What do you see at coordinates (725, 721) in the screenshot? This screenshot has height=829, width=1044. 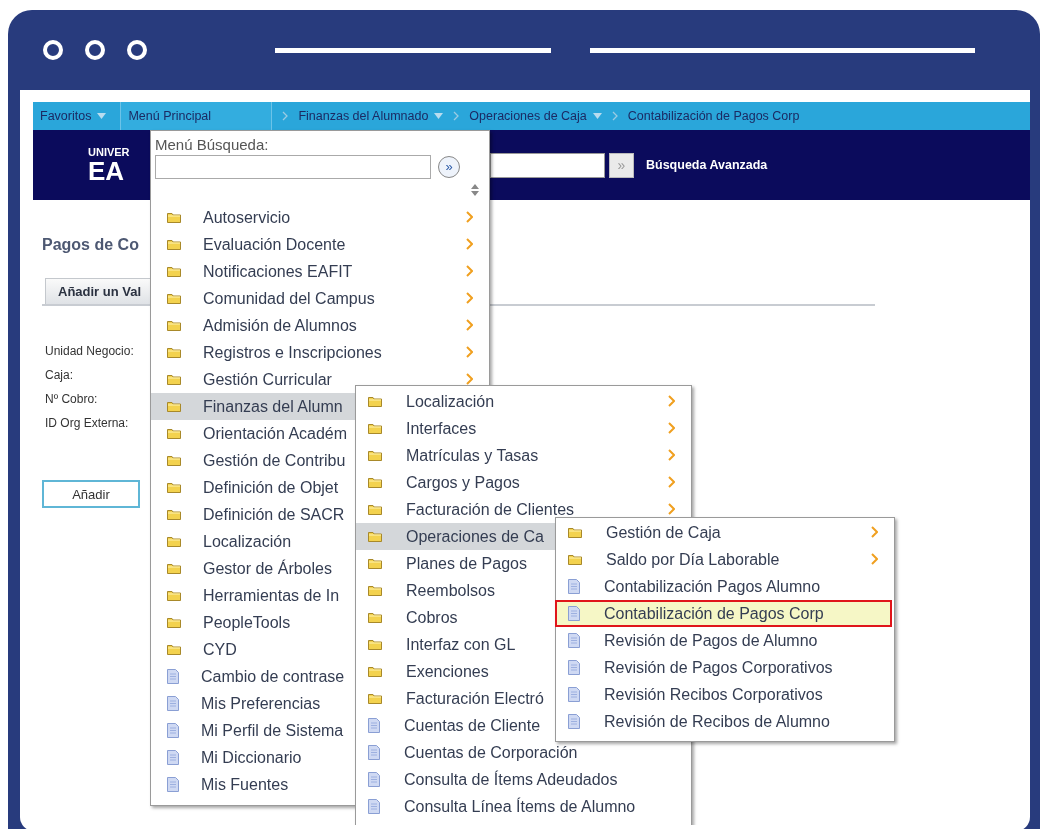 I see `menu-item: Revisión de Recibos de Alumno` at bounding box center [725, 721].